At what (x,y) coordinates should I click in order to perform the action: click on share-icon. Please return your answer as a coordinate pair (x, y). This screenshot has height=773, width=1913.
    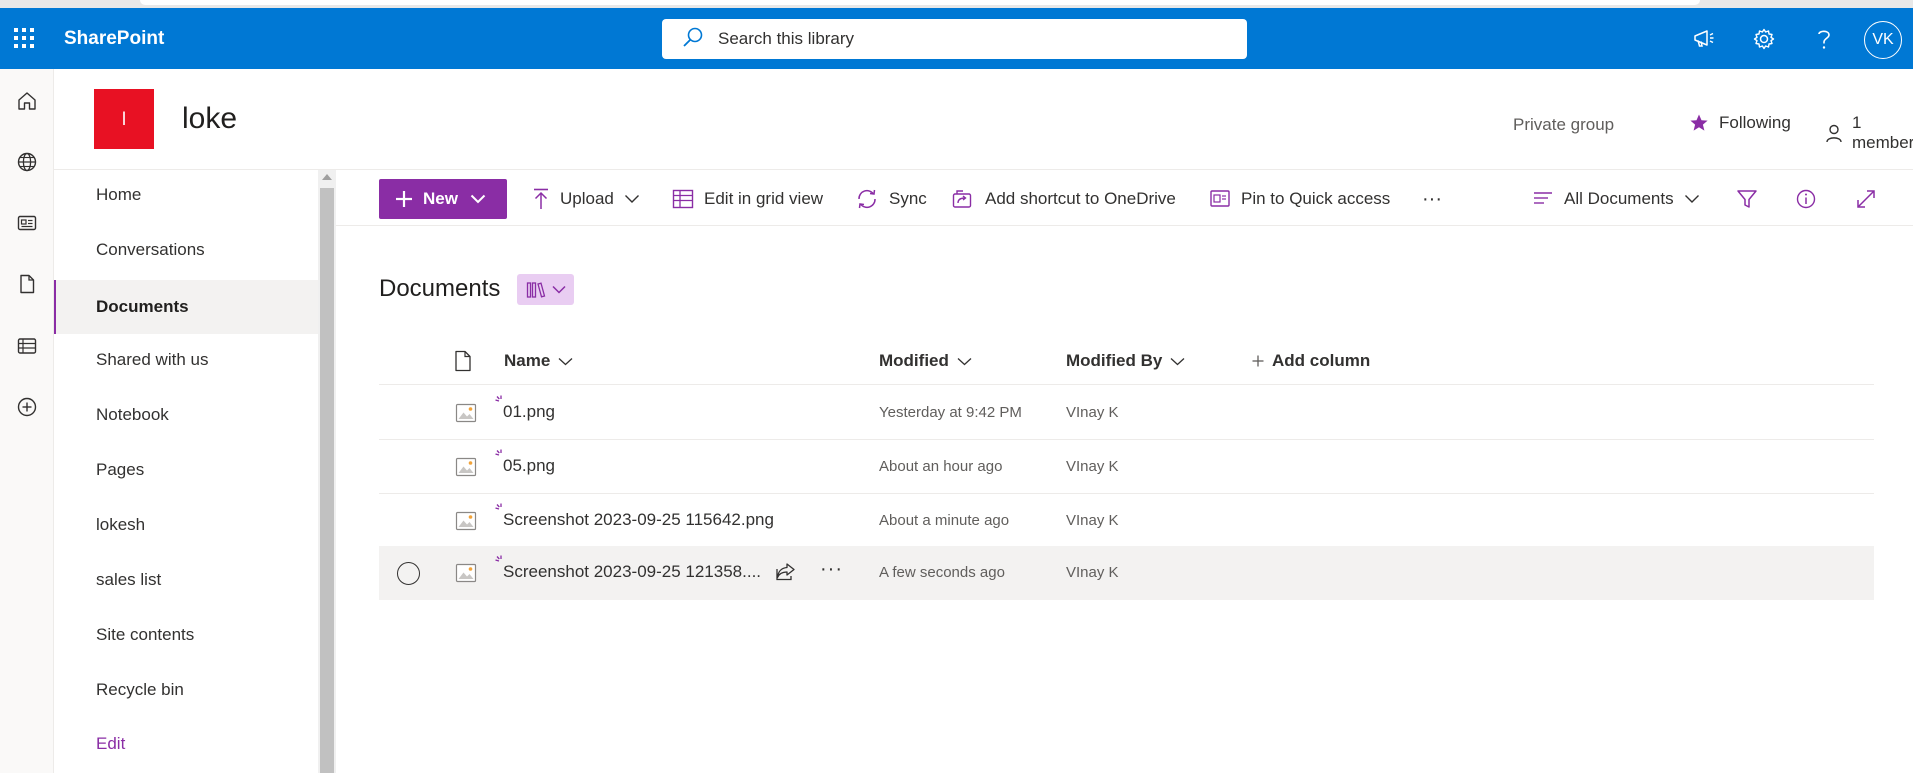
    Looking at the image, I should click on (786, 573).